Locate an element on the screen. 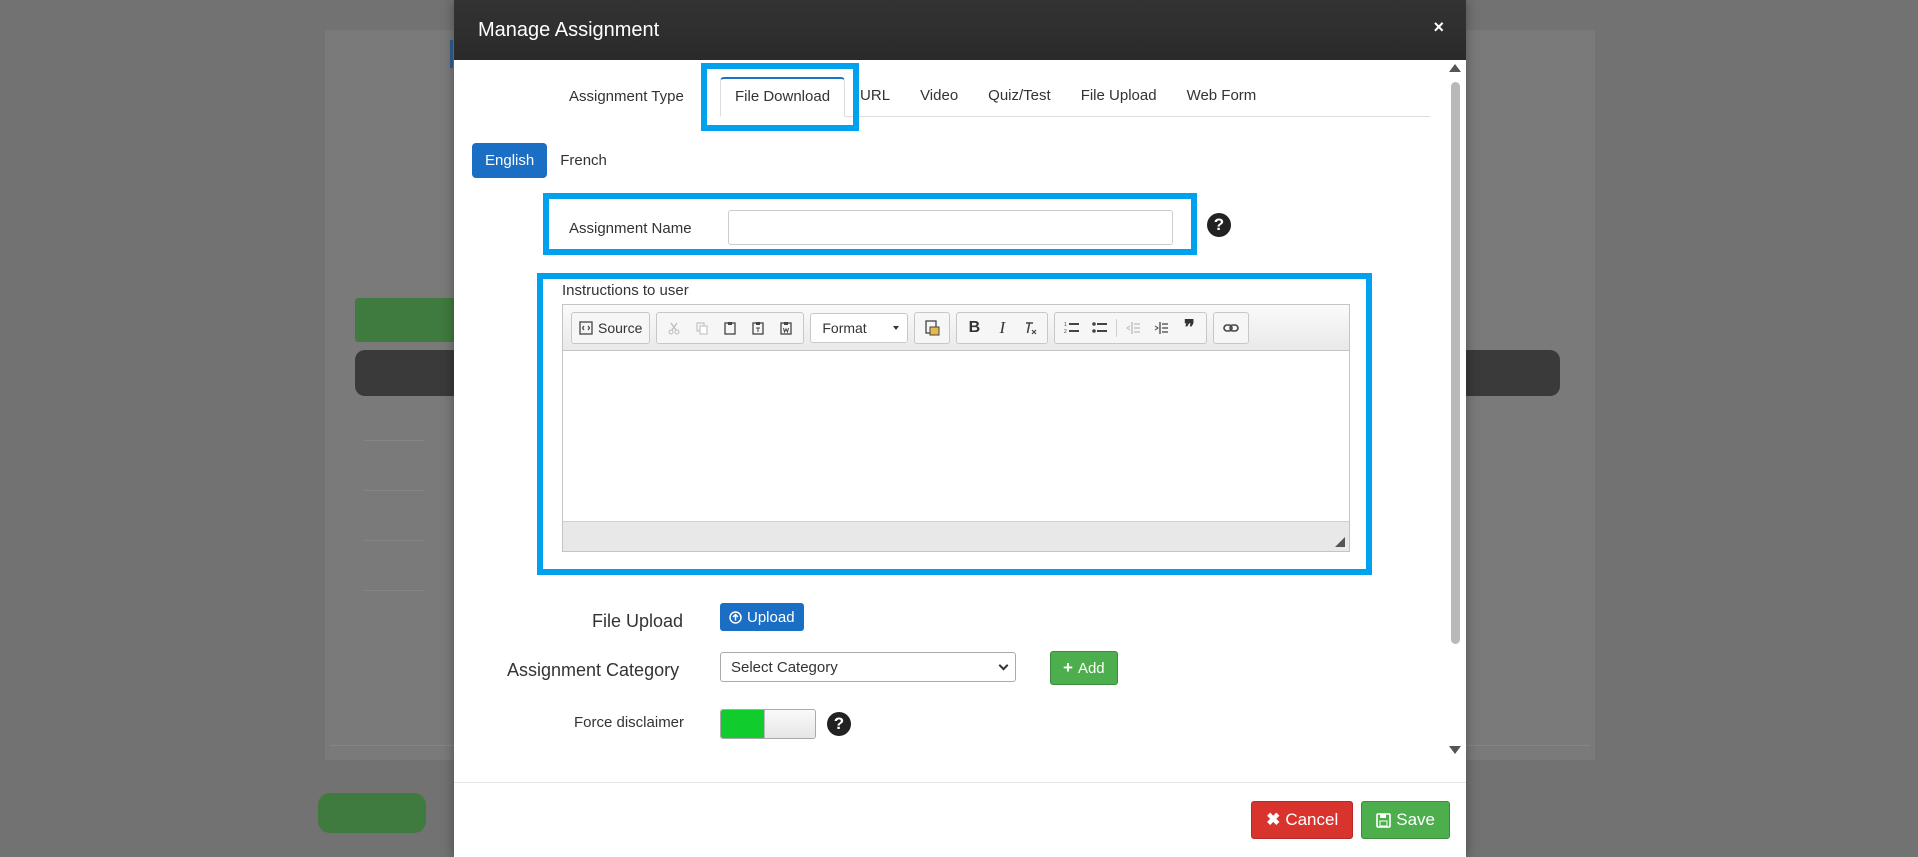 This screenshot has height=857, width=1918. cancel-icon: ✖ is located at coordinates (1273, 819).